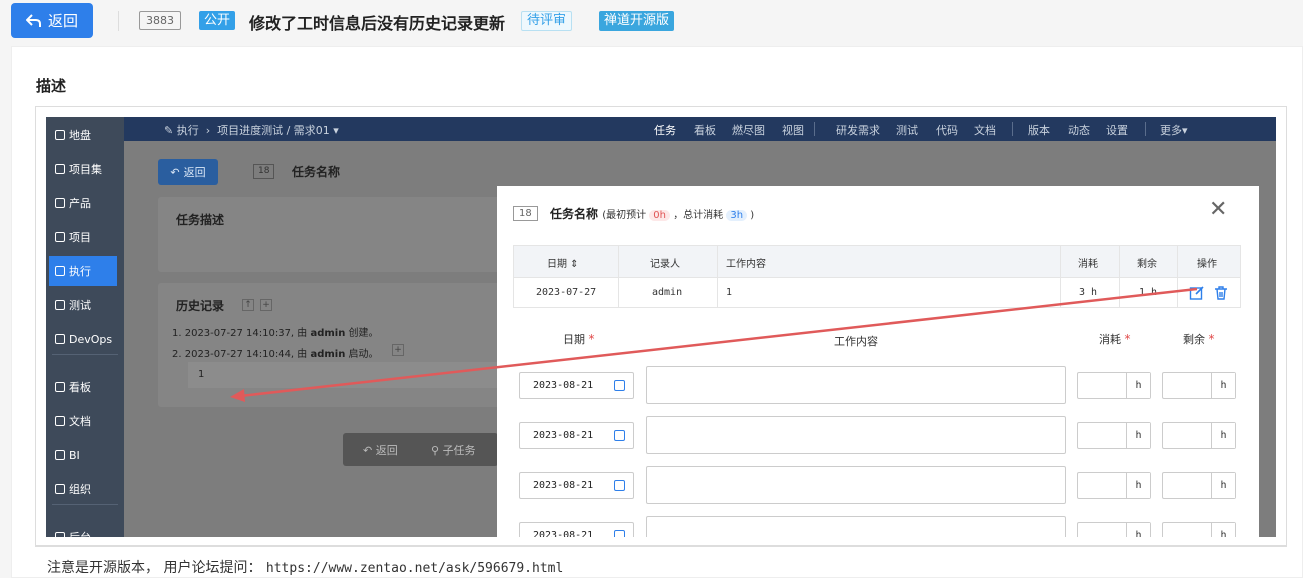 The height and width of the screenshot is (578, 1303). What do you see at coordinates (718, 342) in the screenshot?
I see `arrow-line` at bounding box center [718, 342].